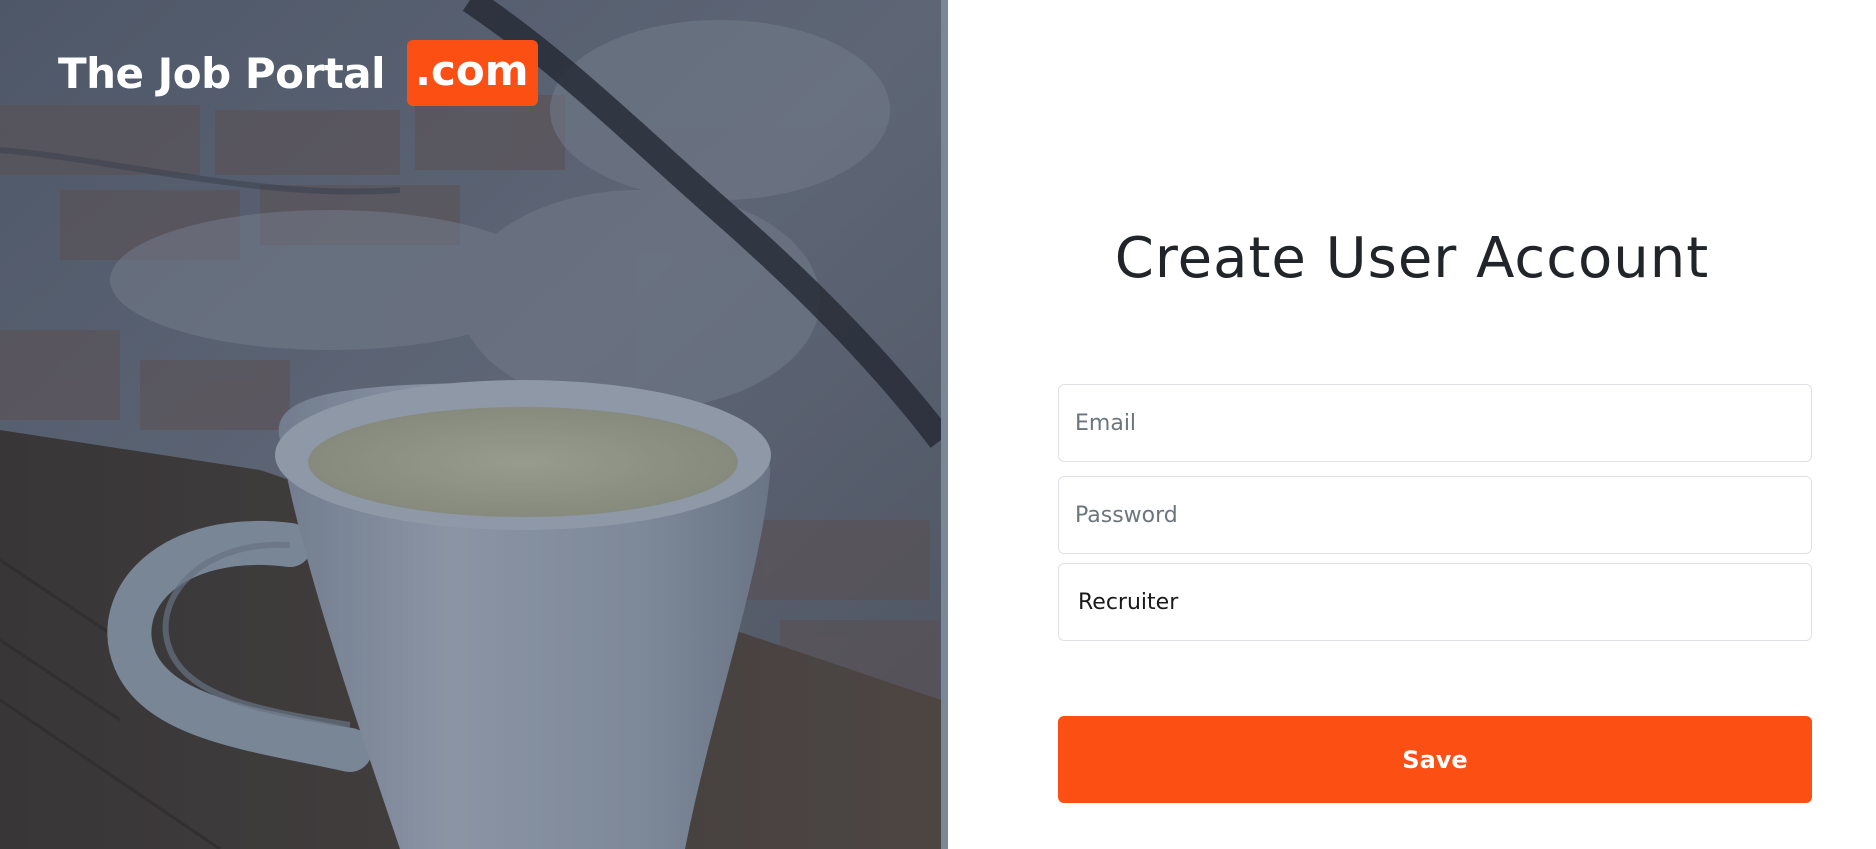 This screenshot has height=849, width=1876. Describe the element at coordinates (1412, 258) in the screenshot. I see `page-title: Create User Account` at that location.